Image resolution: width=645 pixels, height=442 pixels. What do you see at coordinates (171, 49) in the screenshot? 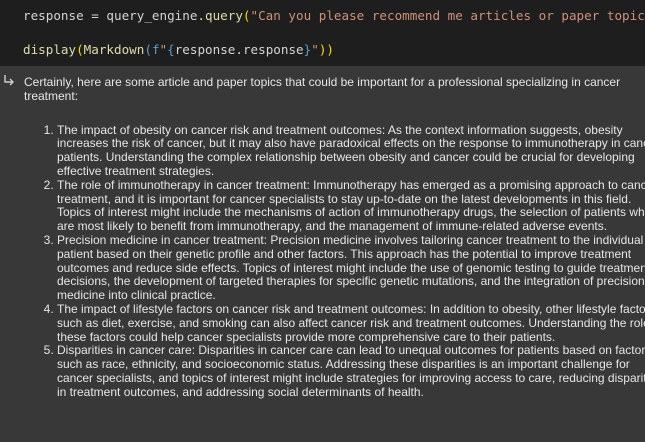
I see `code-brace-open: {` at bounding box center [171, 49].